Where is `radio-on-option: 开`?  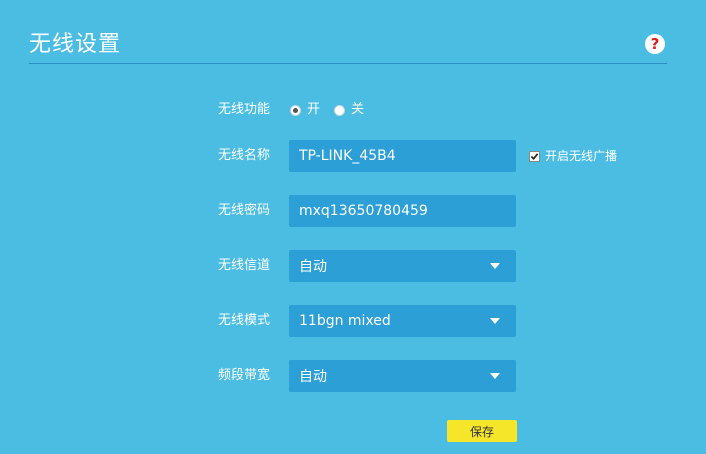 radio-on-option: 开 is located at coordinates (305, 110).